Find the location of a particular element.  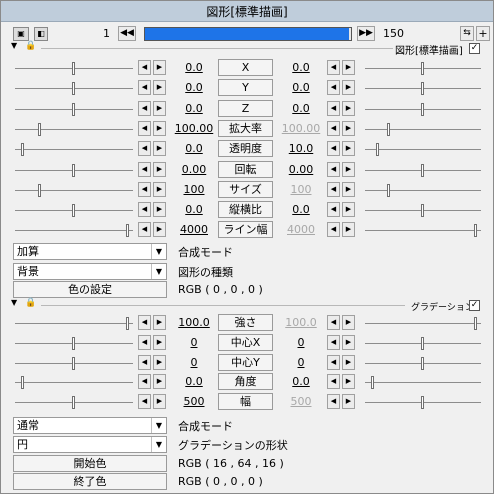

link-icon: ⇆ is located at coordinates (467, 33).